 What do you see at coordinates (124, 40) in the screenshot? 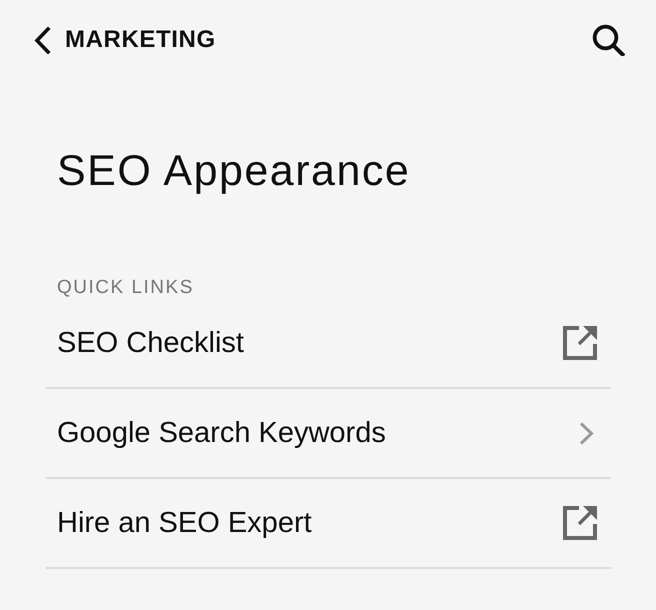
I see `back-button: MARKETING` at bounding box center [124, 40].